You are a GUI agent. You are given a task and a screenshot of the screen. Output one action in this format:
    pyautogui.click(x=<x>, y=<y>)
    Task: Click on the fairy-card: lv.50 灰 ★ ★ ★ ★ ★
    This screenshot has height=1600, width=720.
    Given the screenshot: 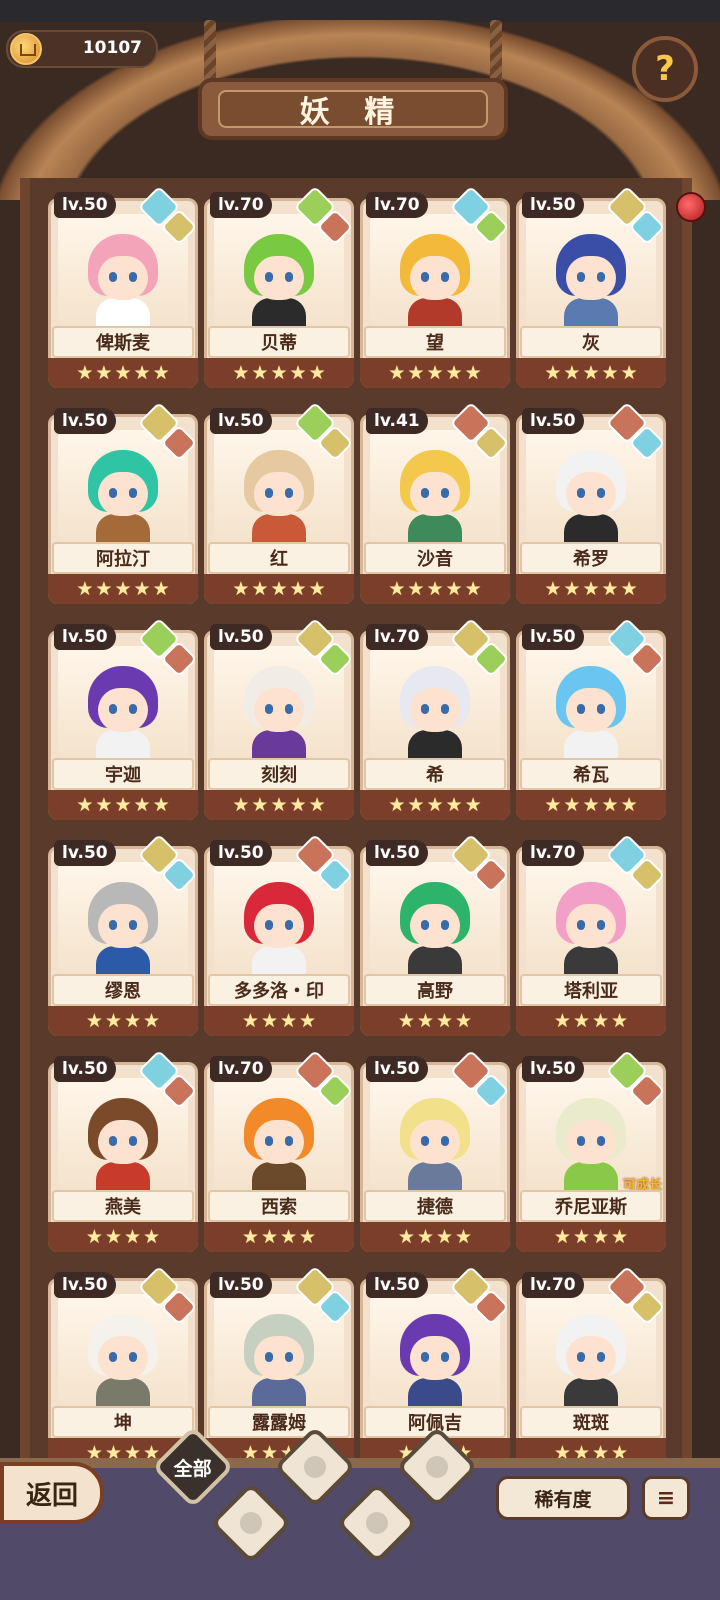 What is the action you would take?
    pyautogui.click(x=591, y=286)
    